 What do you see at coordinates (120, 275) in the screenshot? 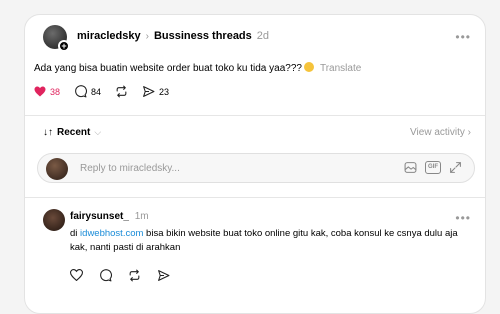
I see `comment-actions` at bounding box center [120, 275].